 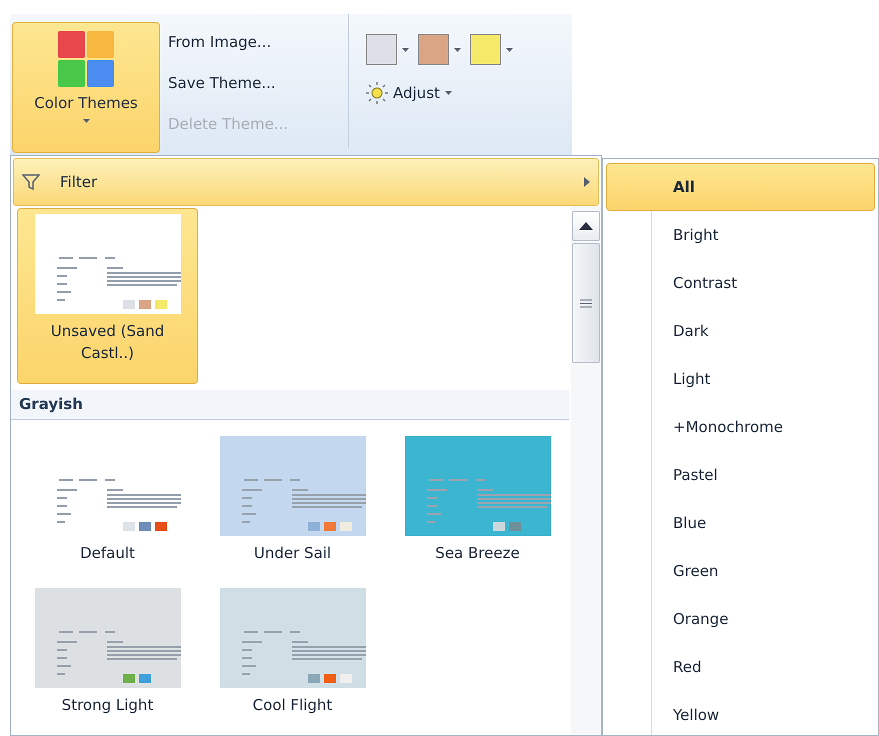 I want to click on submenu-arrow-icon, so click(x=587, y=182).